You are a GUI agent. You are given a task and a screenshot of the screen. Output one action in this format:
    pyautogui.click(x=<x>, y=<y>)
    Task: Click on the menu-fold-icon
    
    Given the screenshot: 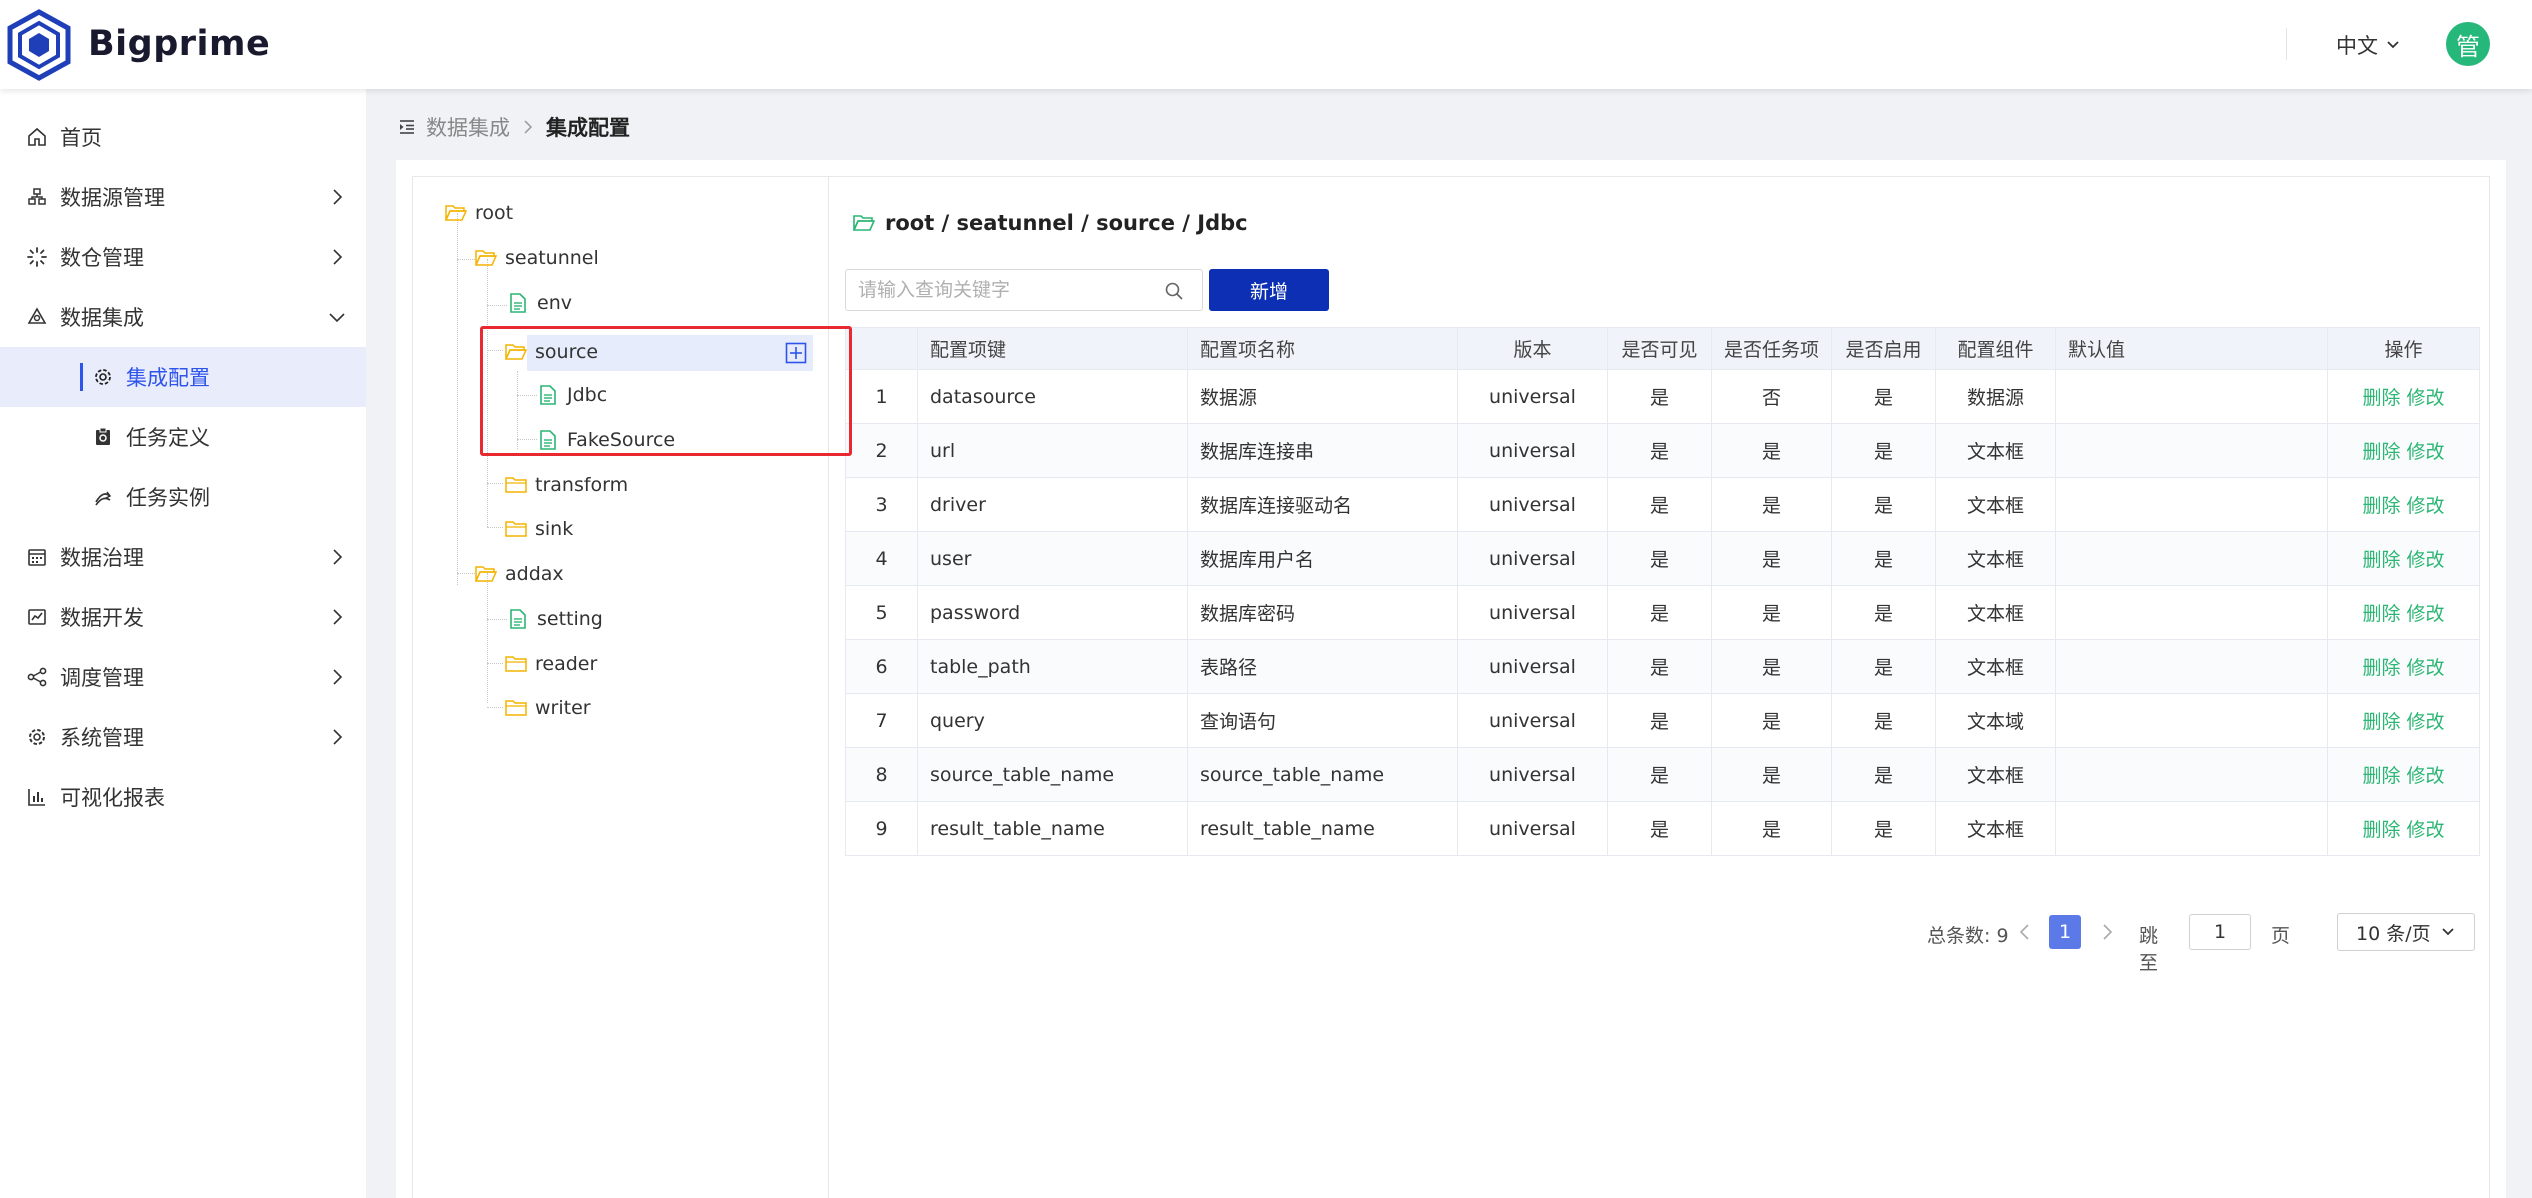 What is the action you would take?
    pyautogui.click(x=407, y=127)
    